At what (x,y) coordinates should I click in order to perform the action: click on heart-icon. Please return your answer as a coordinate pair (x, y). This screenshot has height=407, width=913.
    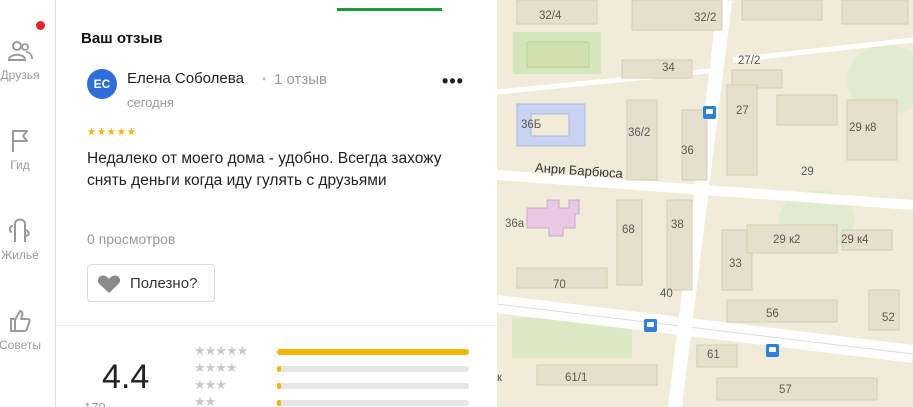
    Looking at the image, I should click on (109, 284).